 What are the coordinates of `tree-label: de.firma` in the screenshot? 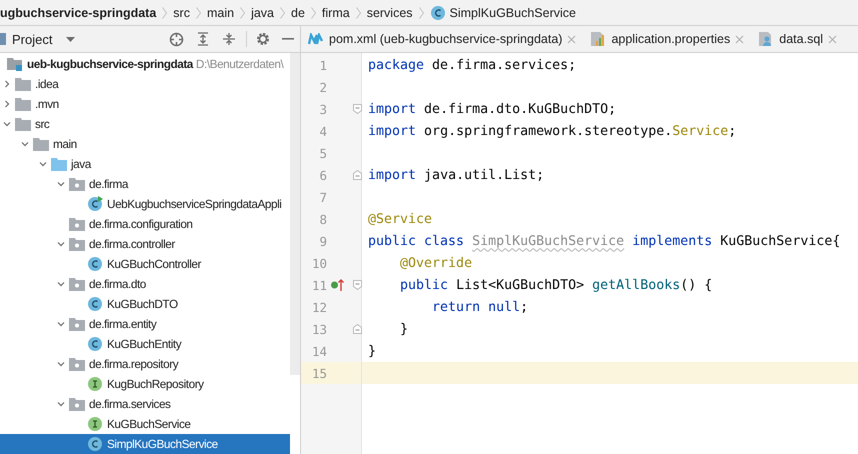 It's located at (108, 184).